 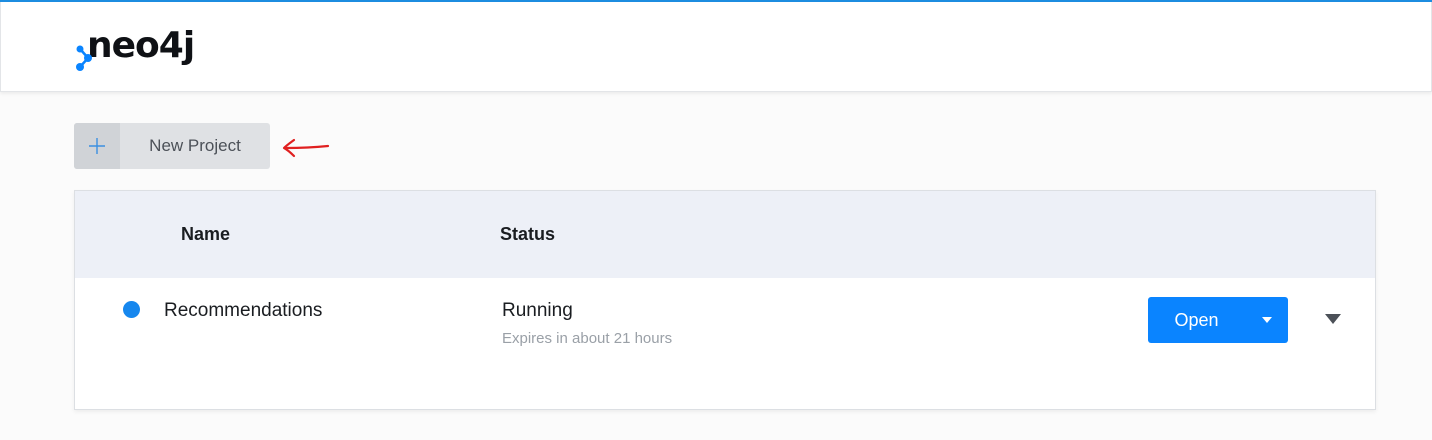 I want to click on neo4j-logo: neo4j, so click(x=135, y=48).